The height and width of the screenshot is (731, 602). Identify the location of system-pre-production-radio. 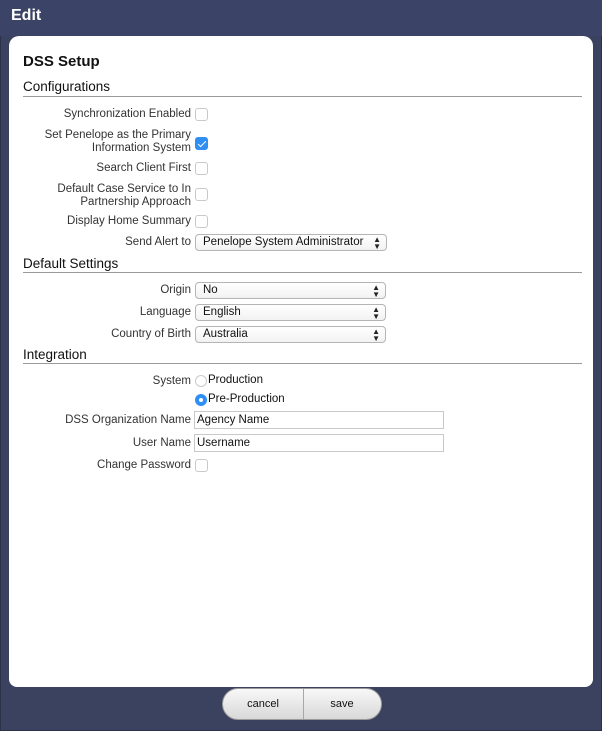
(201, 400).